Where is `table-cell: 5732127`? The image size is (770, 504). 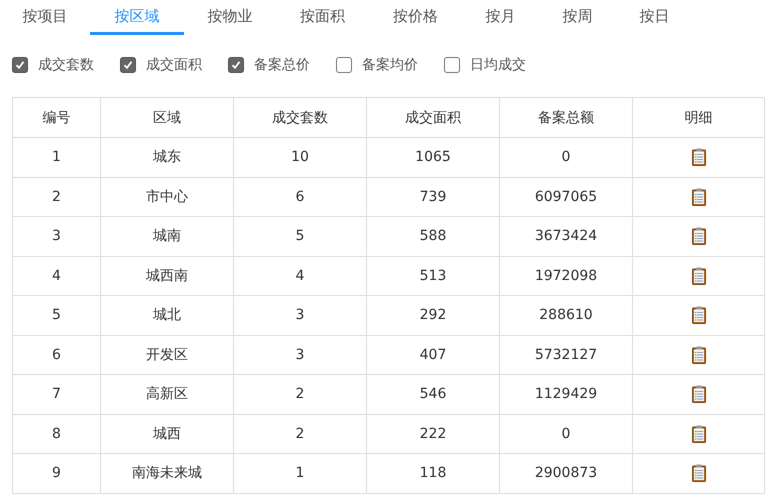
table-cell: 5732127 is located at coordinates (566, 354).